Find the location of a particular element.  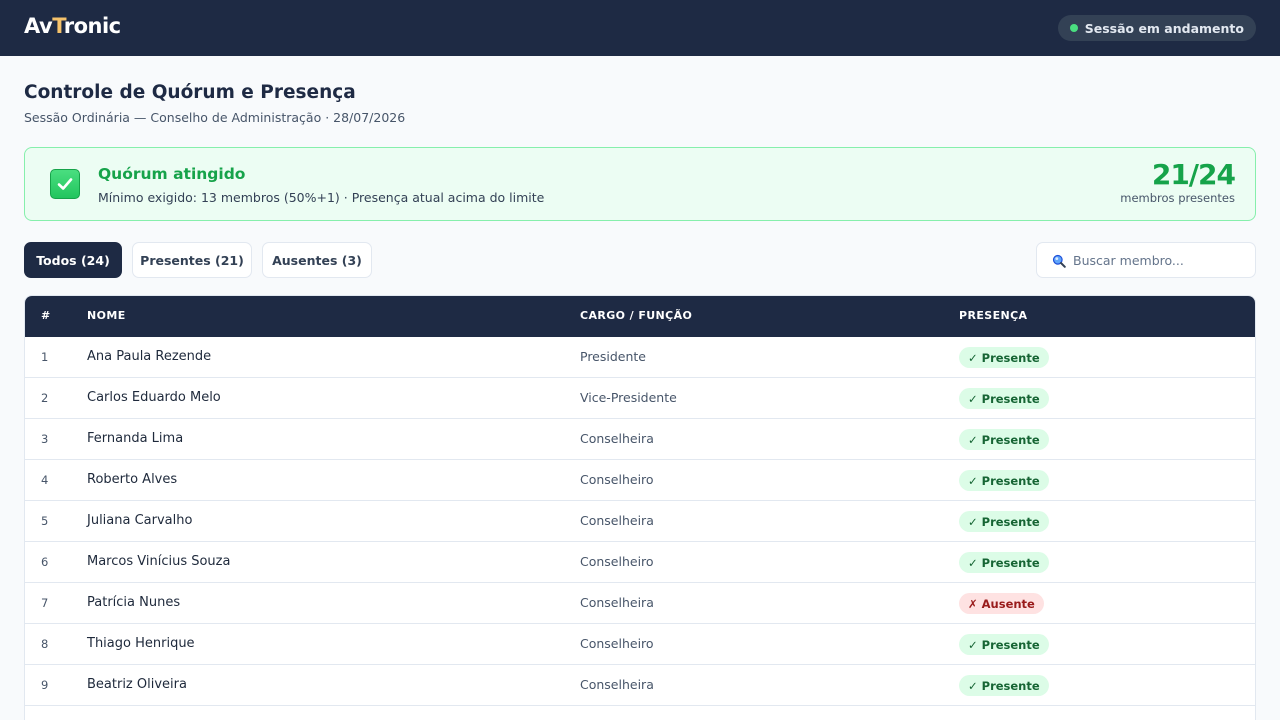

live-dot-icon is located at coordinates (1073, 28).